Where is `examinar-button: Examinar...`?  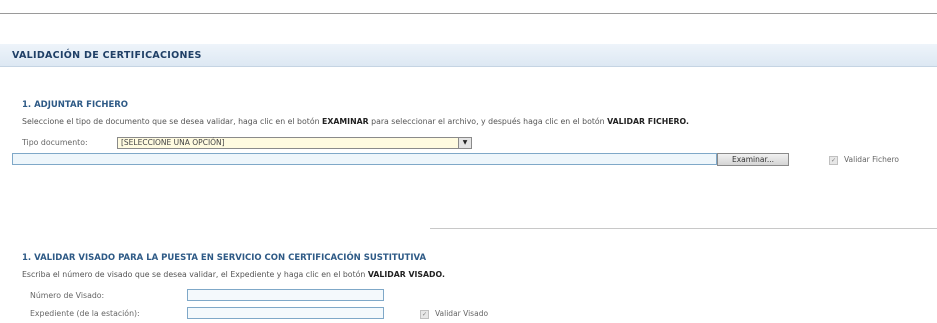
examinar-button: Examinar... is located at coordinates (753, 159).